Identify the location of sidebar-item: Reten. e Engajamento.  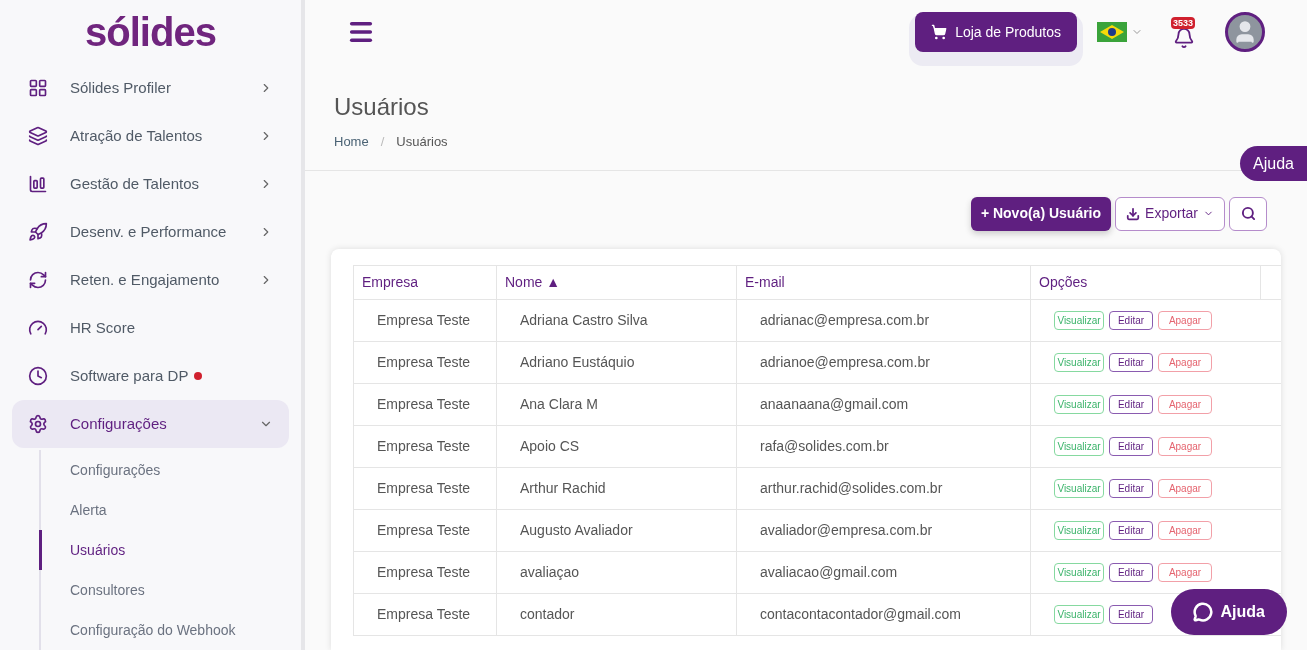
(150, 280).